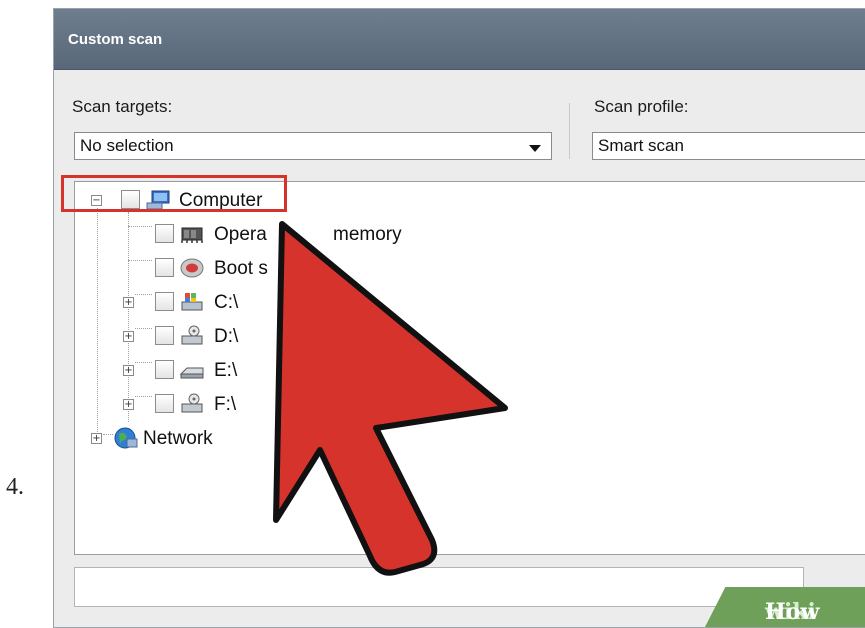 Image resolution: width=865 pixels, height=628 pixels. I want to click on tree-item-label-tail: memory, so click(367, 234).